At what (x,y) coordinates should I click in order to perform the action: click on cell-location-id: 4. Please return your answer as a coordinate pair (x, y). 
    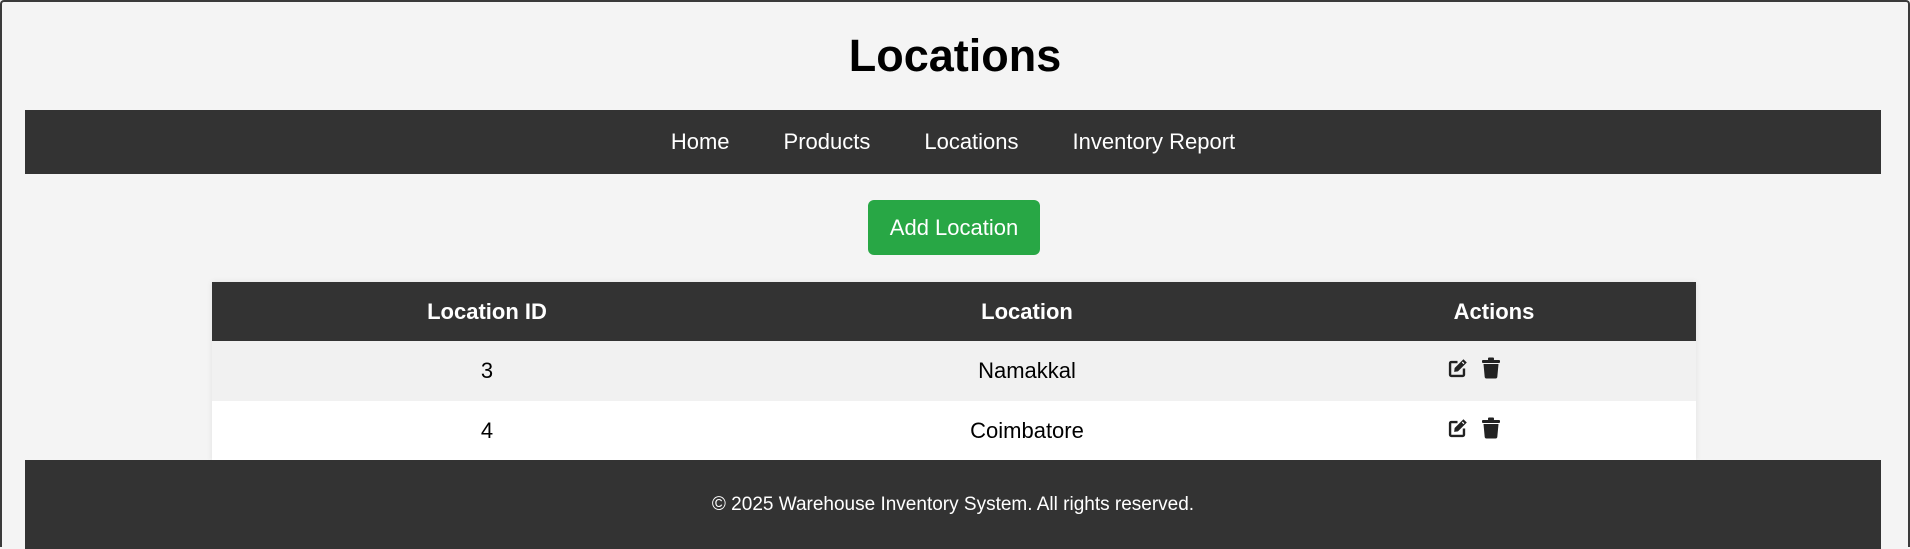
    Looking at the image, I should click on (487, 430).